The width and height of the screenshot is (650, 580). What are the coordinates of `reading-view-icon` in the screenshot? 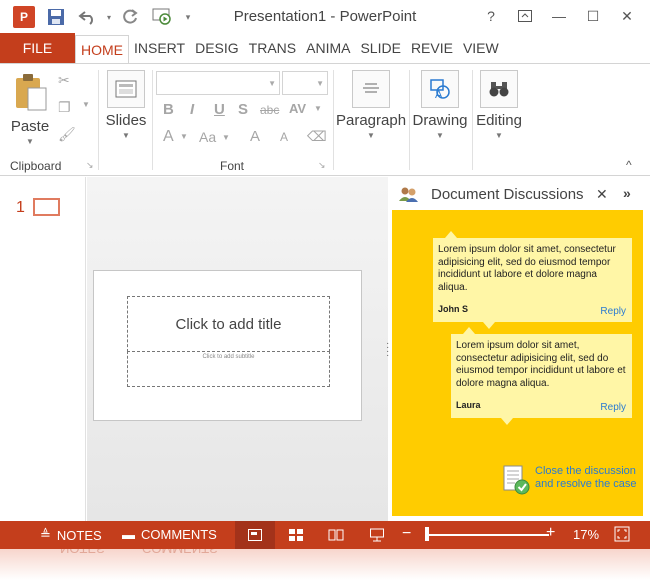 It's located at (336, 535).